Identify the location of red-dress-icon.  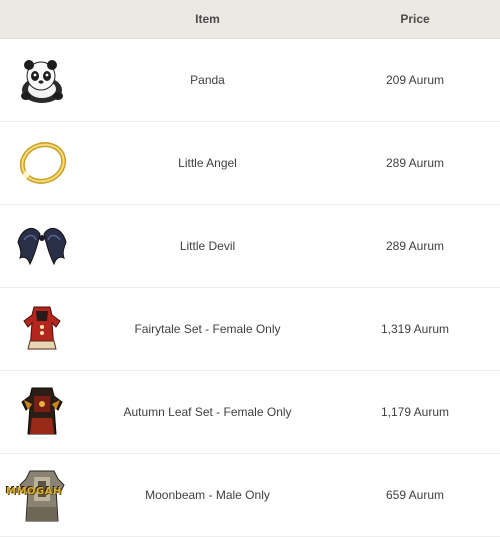
(42, 329).